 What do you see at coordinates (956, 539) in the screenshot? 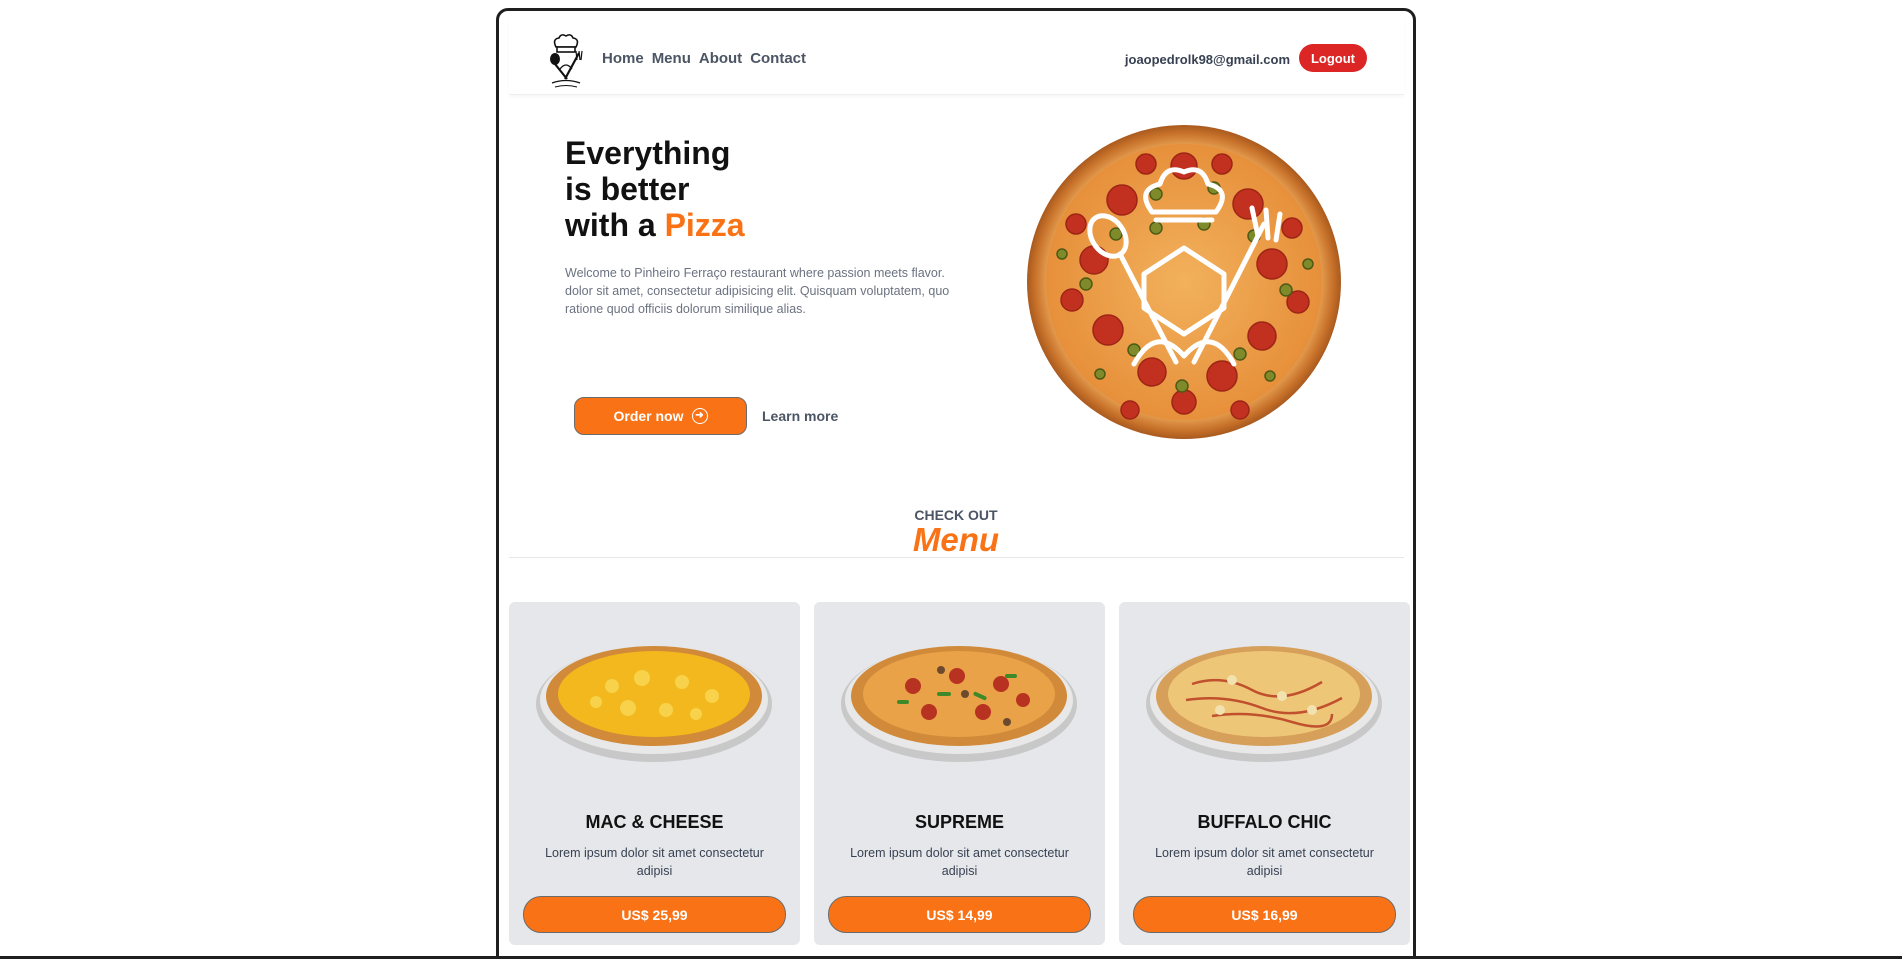
I see `menu-section-title: Menu` at bounding box center [956, 539].